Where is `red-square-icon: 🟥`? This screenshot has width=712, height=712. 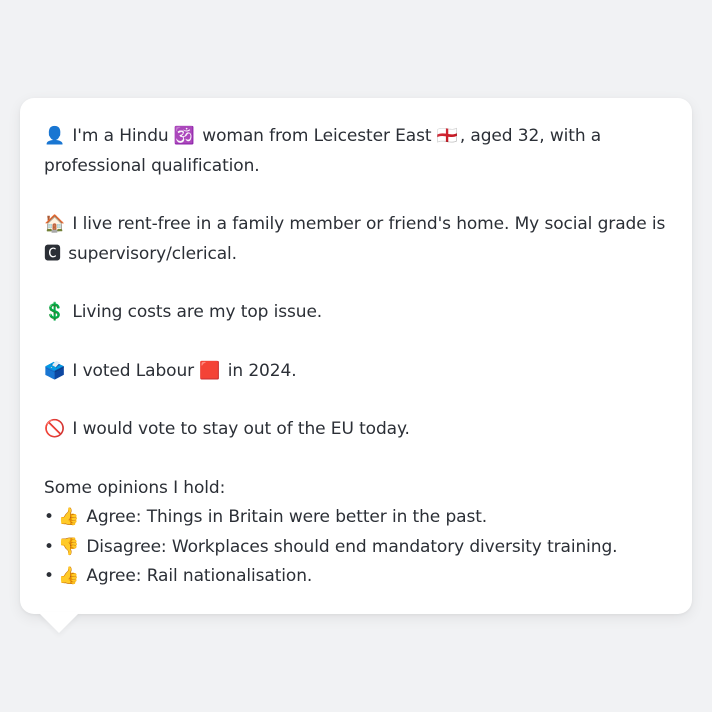 red-square-icon: 🟥 is located at coordinates (210, 370).